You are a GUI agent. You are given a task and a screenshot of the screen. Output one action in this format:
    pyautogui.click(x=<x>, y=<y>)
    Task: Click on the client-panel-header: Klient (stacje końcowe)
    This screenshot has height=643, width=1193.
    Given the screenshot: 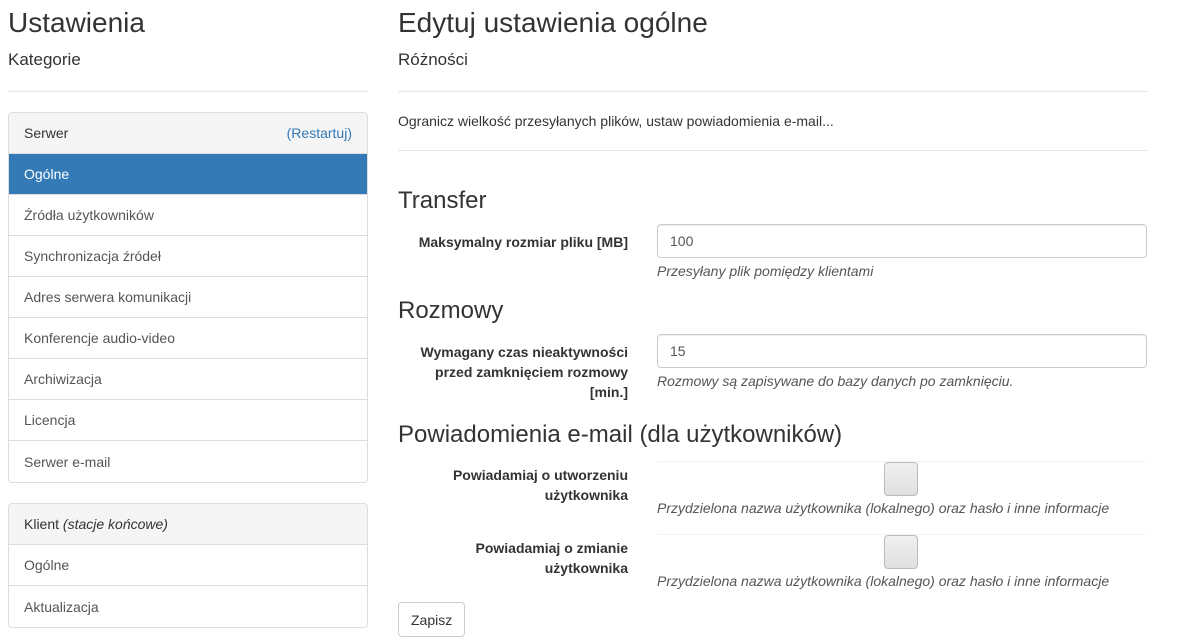 What is the action you would take?
    pyautogui.click(x=188, y=524)
    